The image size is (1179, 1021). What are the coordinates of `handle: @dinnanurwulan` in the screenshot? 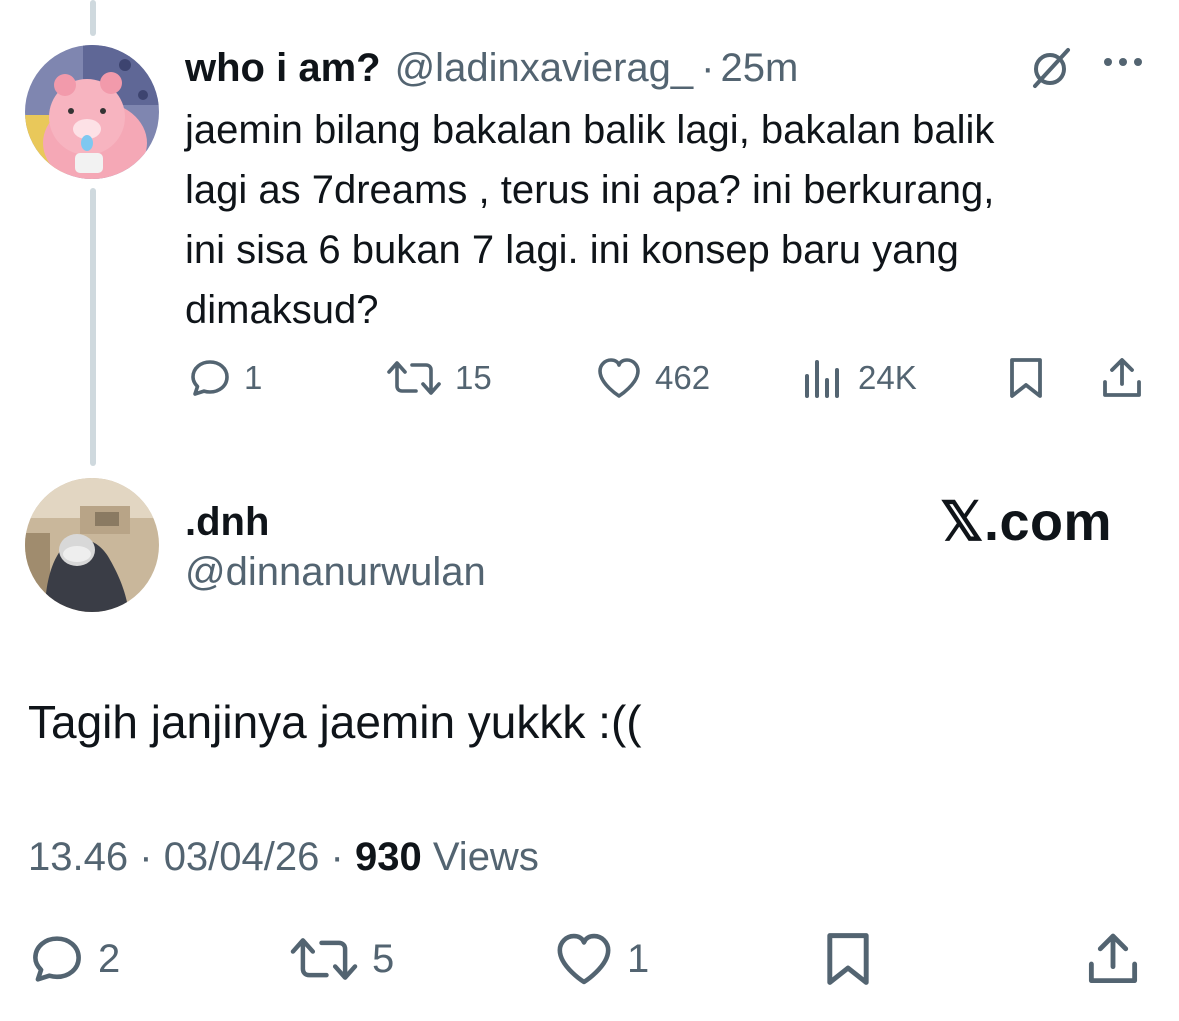 It's located at (335, 572).